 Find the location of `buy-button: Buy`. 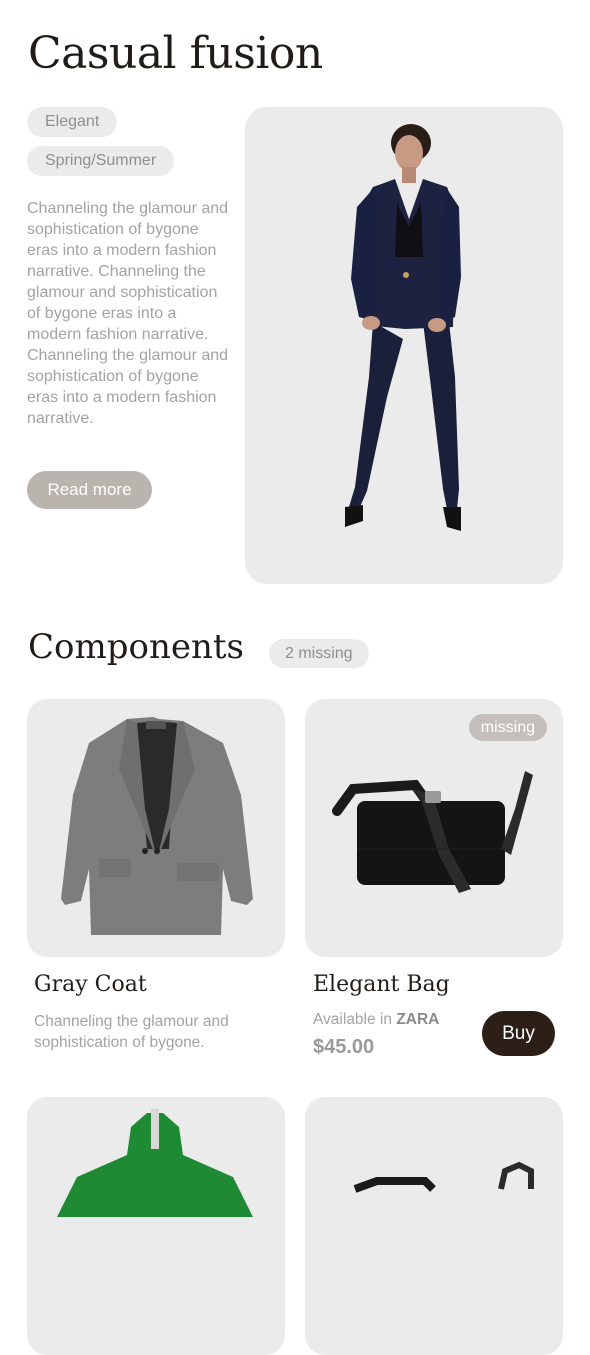

buy-button: Buy is located at coordinates (518, 1033).